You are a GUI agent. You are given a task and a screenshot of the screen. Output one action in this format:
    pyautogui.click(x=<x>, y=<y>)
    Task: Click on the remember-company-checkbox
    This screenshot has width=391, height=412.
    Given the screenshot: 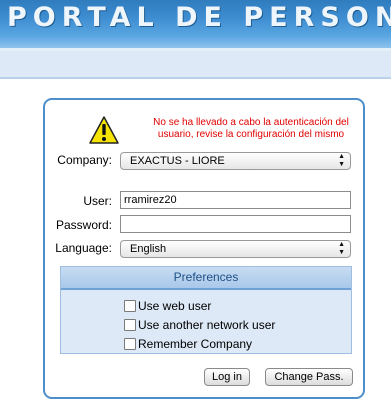 What is the action you would take?
    pyautogui.click(x=130, y=344)
    